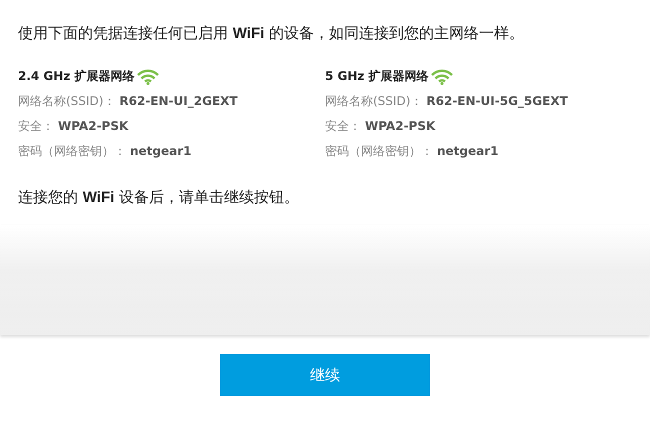 The image size is (650, 425). I want to click on instruction-text: 连接您的 WiFi 设备后，请单击继续按钮。, so click(159, 197).